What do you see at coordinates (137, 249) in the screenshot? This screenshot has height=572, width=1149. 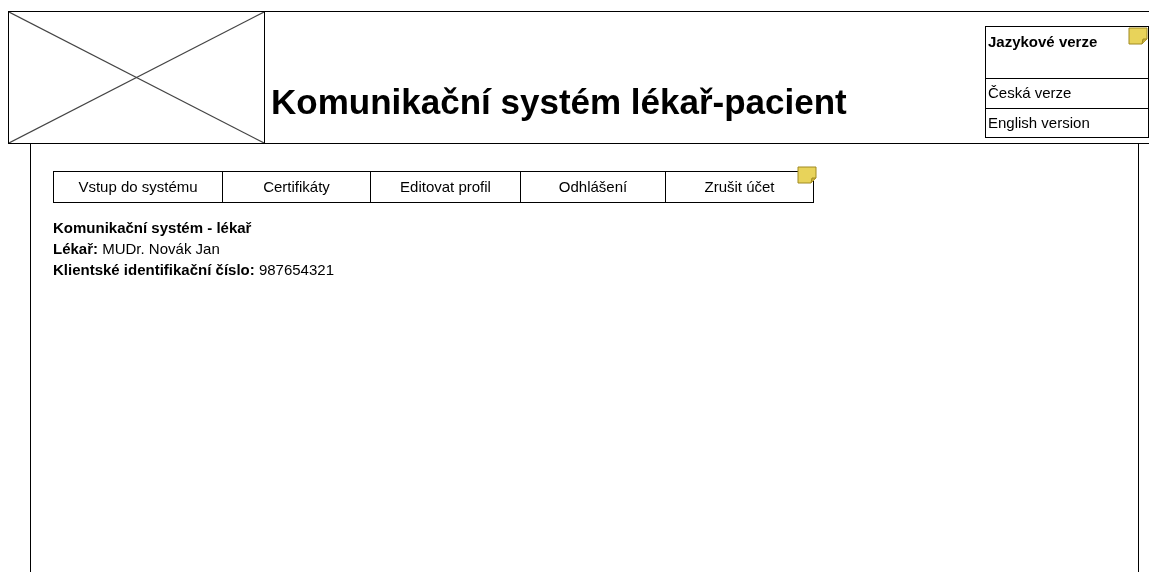 I see `info-line: Lékař: MUDr. Novák Jan` at bounding box center [137, 249].